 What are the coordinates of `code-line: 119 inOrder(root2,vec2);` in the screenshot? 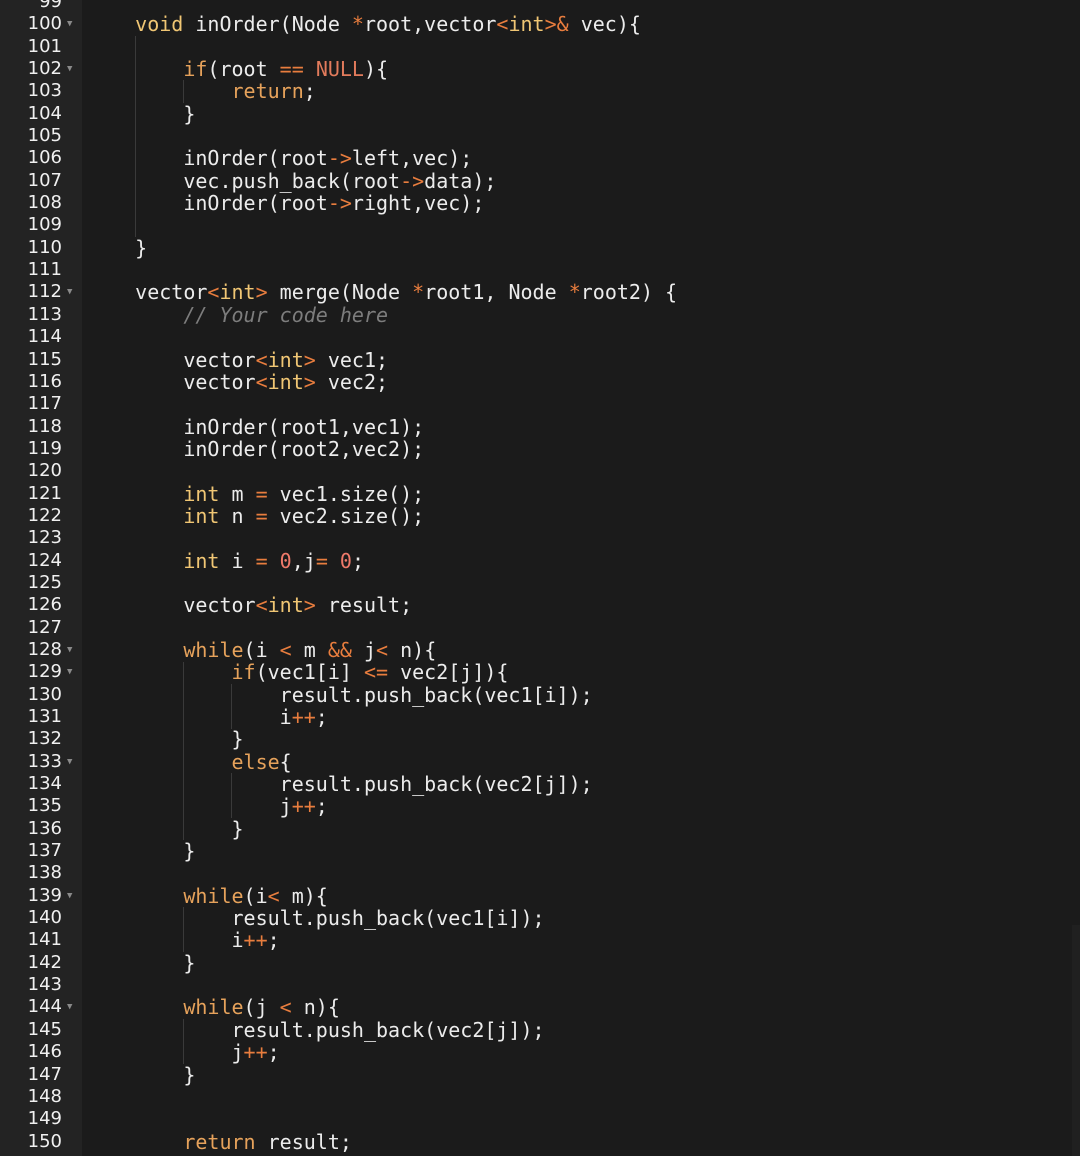 It's located at (540, 449).